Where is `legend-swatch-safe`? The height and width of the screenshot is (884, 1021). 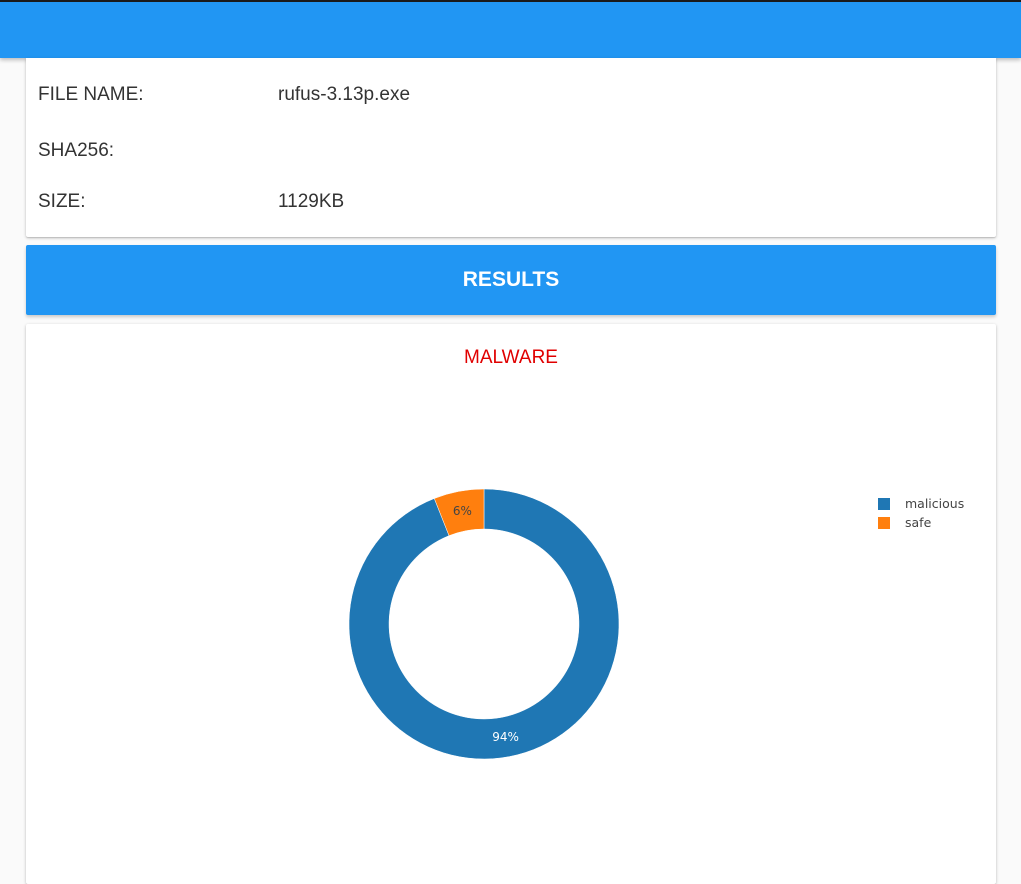 legend-swatch-safe is located at coordinates (884, 523).